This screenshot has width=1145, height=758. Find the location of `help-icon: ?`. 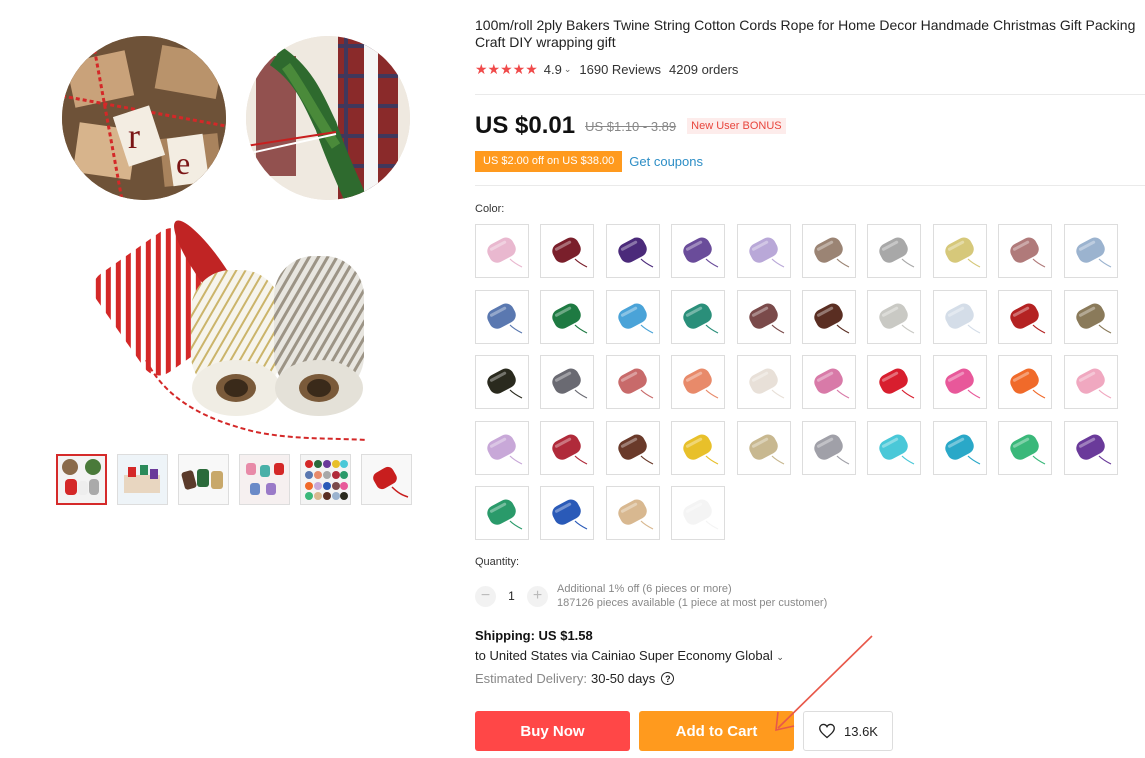

help-icon: ? is located at coordinates (668, 678).